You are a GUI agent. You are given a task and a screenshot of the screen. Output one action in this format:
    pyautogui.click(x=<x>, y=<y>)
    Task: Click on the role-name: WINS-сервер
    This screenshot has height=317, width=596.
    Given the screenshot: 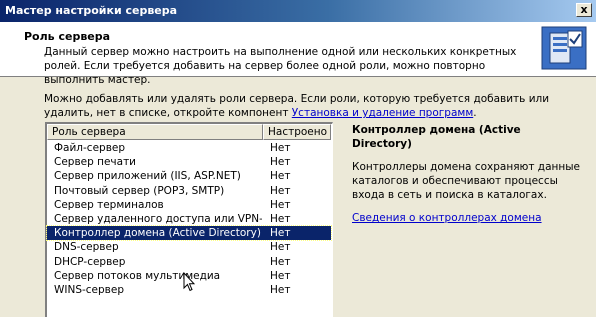 What is the action you would take?
    pyautogui.click(x=89, y=289)
    